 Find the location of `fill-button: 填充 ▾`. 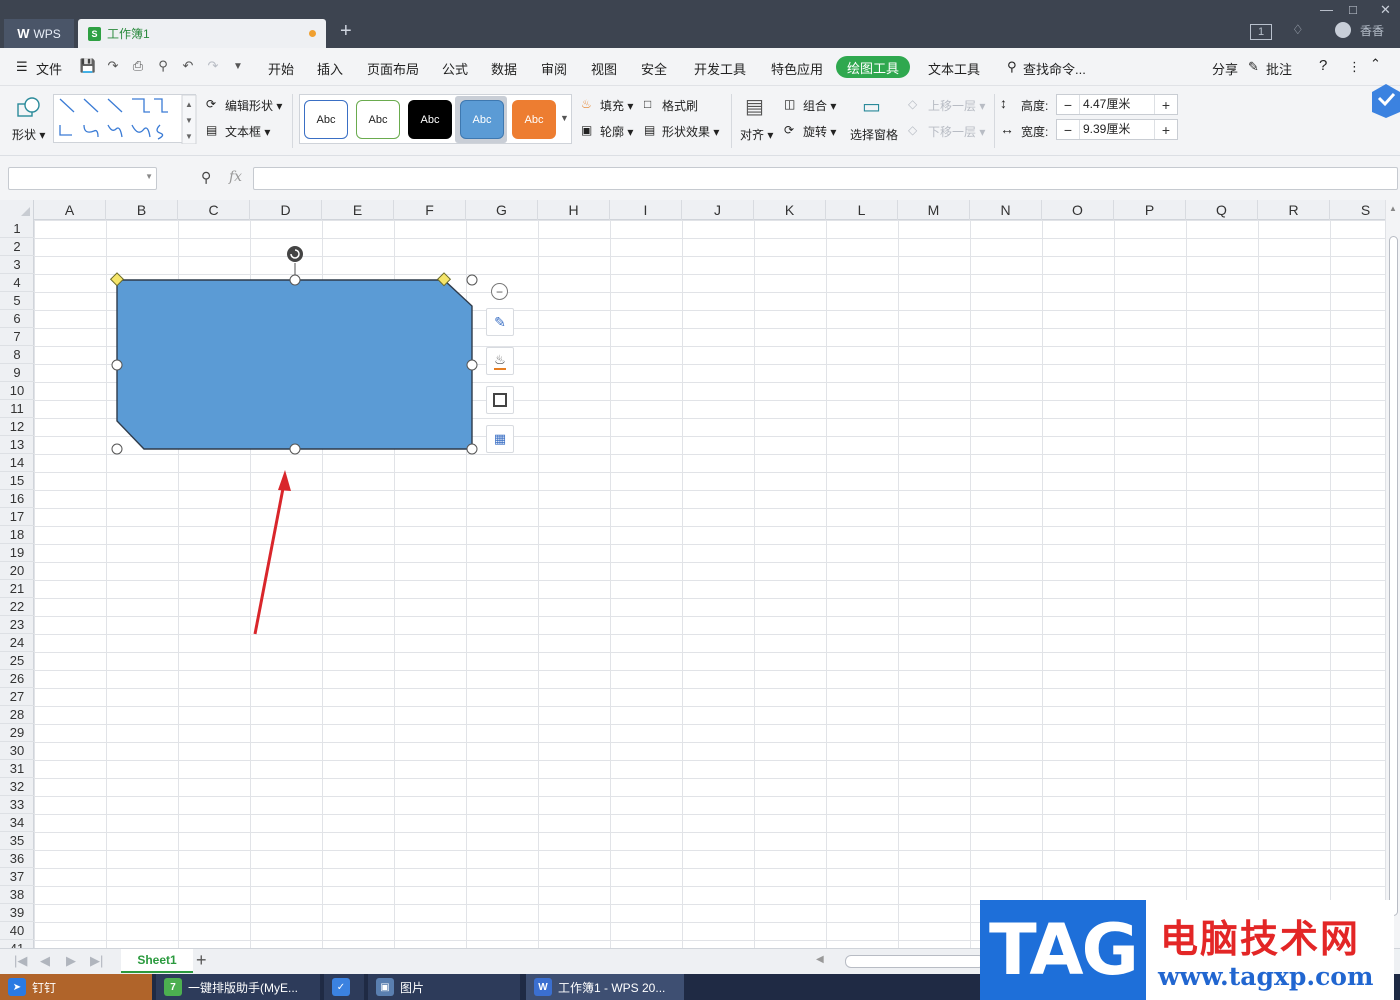

fill-button: 填充 ▾ is located at coordinates (616, 105).